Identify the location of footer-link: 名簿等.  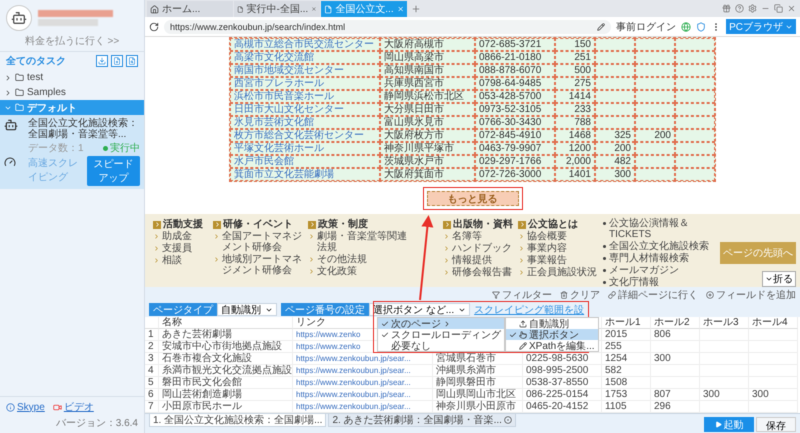
(478, 236).